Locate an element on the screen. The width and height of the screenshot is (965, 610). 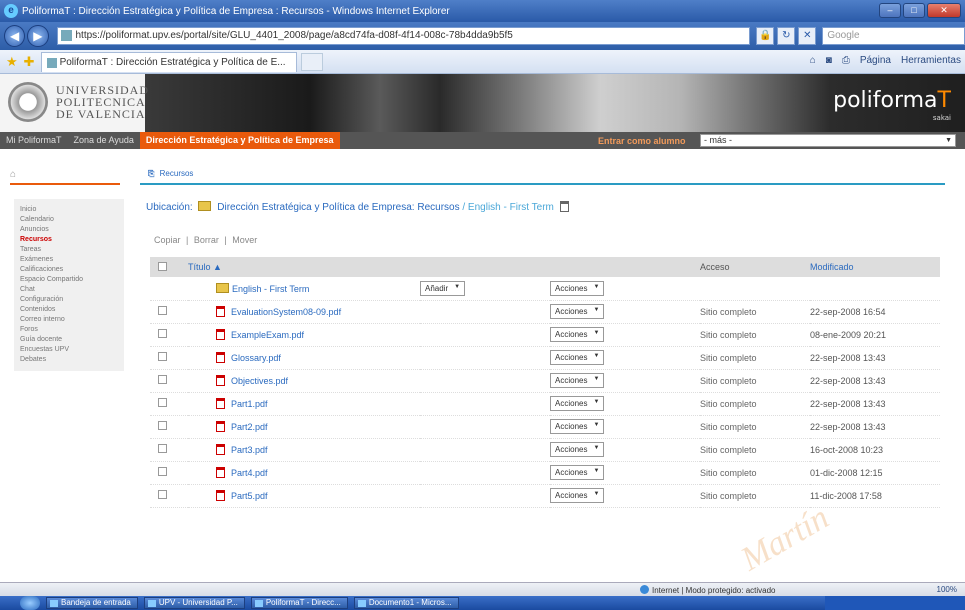
tool-menu-item: Calendario is located at coordinates (69, 220).